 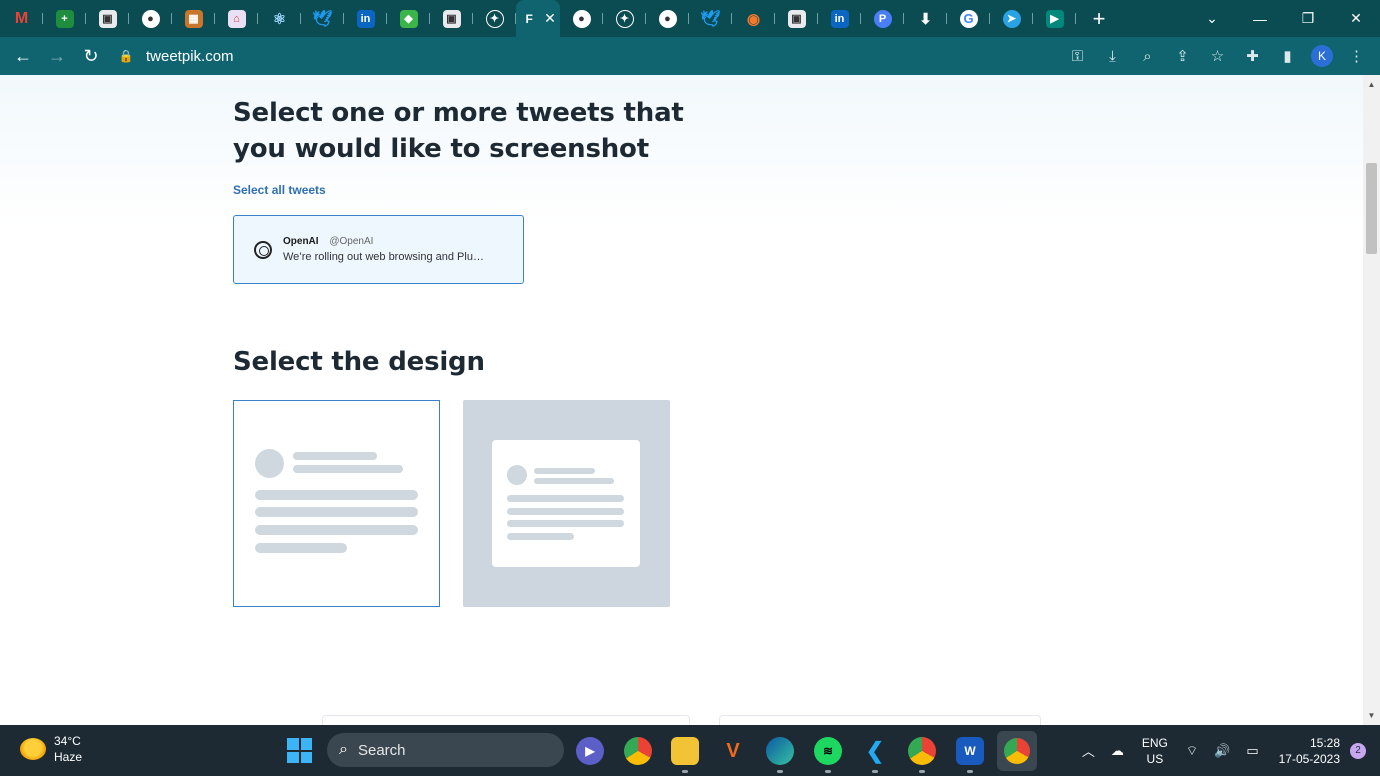 What do you see at coordinates (279, 18) in the screenshot?
I see `tab-react: ⚛` at bounding box center [279, 18].